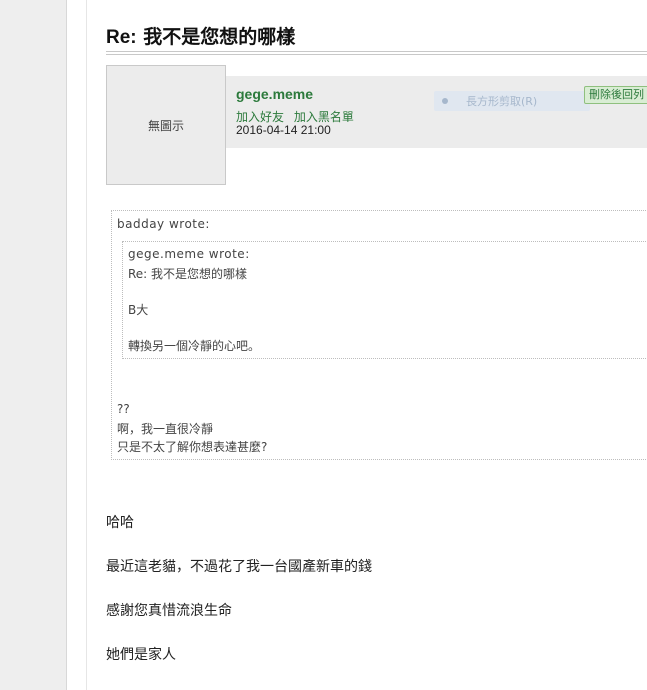 Image resolution: width=647 pixels, height=690 pixels. What do you see at coordinates (141, 655) in the screenshot?
I see `post-body-line: 她們是家人` at bounding box center [141, 655].